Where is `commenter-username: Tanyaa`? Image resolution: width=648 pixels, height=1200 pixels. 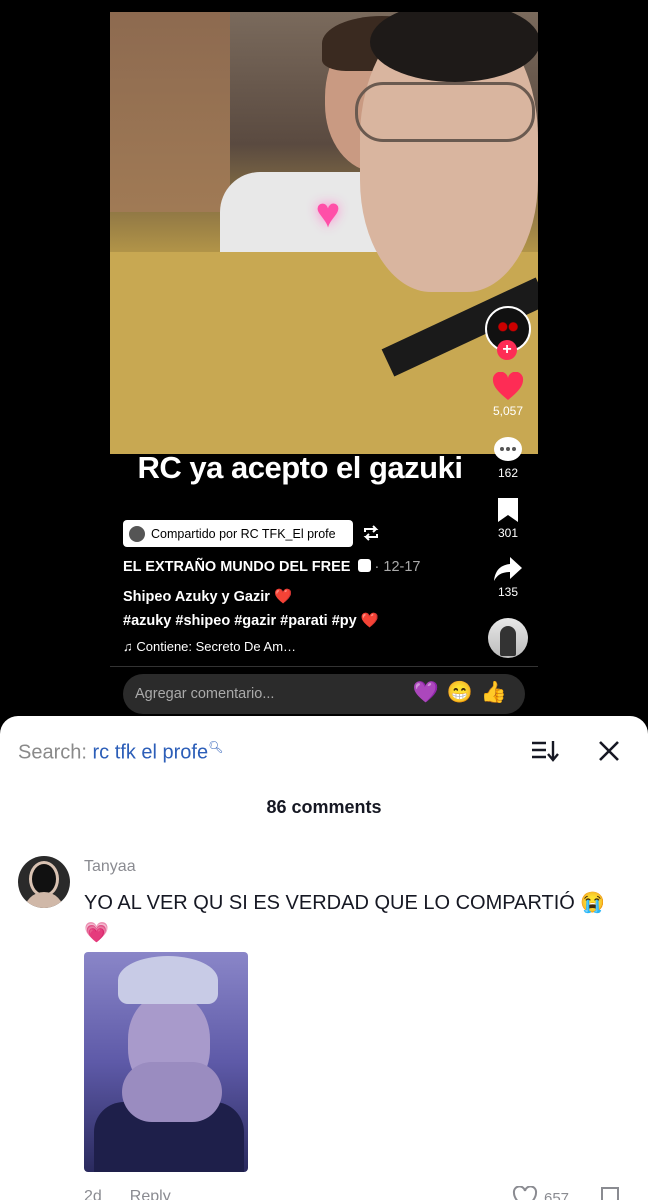
commenter-username: Tanyaa is located at coordinates (110, 867).